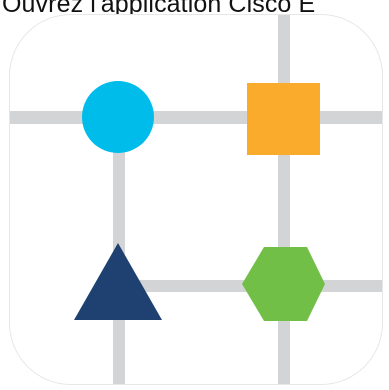  What do you see at coordinates (284, 199) in the screenshot?
I see `grid-line-vertical-right` at bounding box center [284, 199].